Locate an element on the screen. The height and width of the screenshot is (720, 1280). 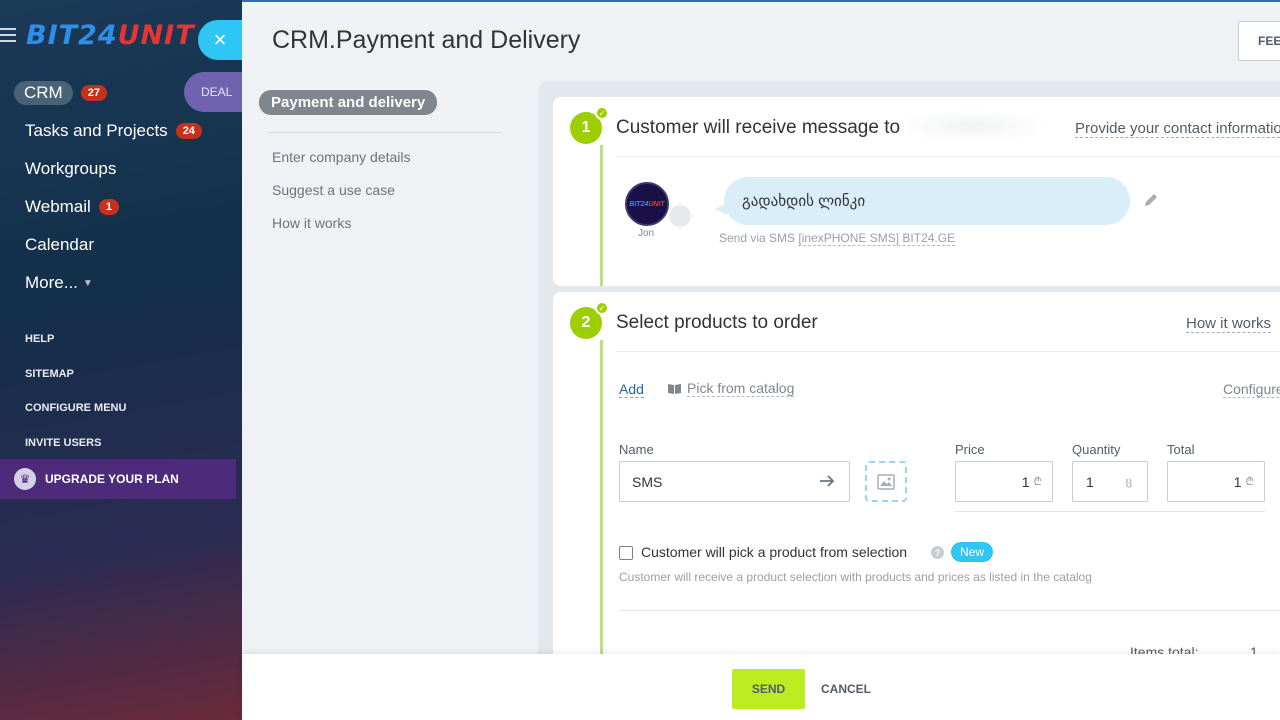
close-slider-button: × is located at coordinates (220, 40).